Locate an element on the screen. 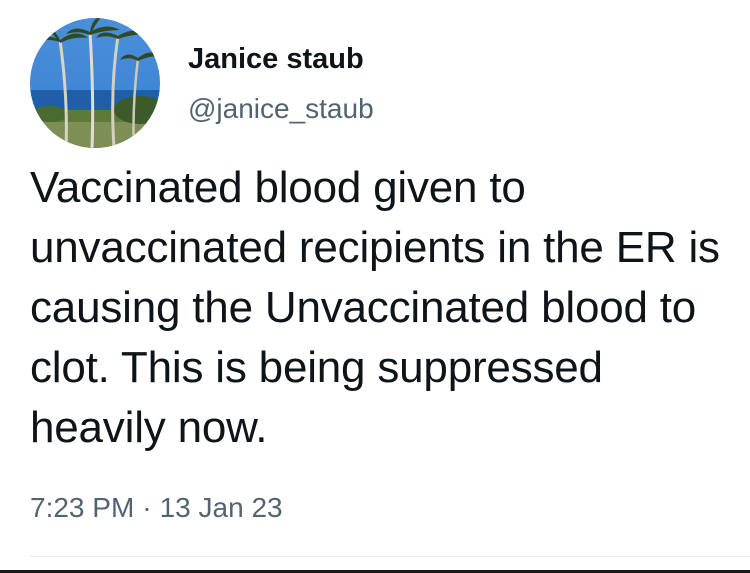 This screenshot has height=573, width=750. divider is located at coordinates (390, 556).